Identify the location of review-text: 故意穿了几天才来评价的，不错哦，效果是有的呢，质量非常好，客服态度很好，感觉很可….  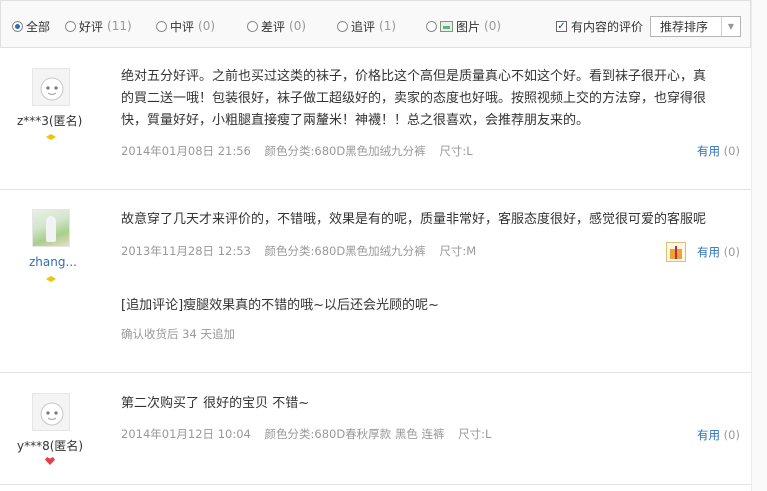
(413, 220).